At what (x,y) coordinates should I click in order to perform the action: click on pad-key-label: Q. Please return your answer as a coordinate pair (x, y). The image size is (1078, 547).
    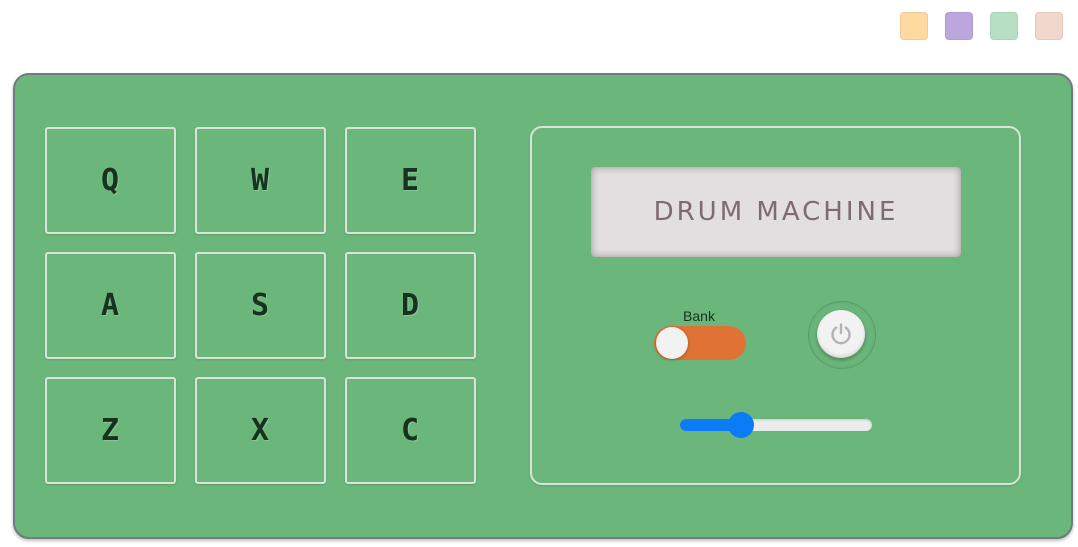
    Looking at the image, I should click on (110, 180).